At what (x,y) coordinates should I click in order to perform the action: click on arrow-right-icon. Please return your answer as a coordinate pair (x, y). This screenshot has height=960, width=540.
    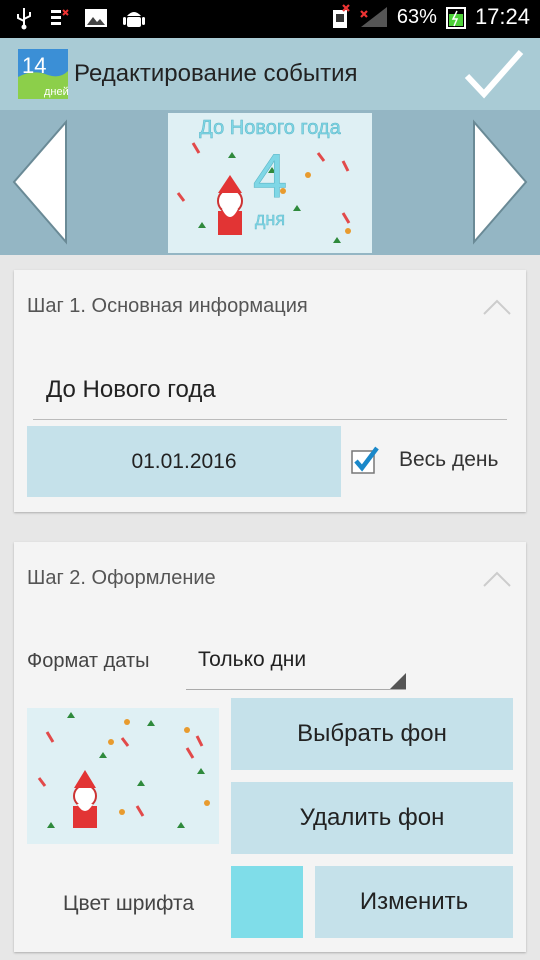
    Looking at the image, I should click on (500, 182).